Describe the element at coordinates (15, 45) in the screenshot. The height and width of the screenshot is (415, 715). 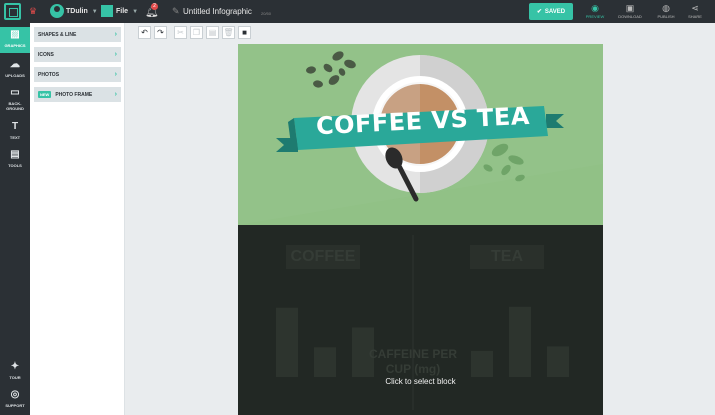
I see `rail-label: GRAPHICS` at that location.